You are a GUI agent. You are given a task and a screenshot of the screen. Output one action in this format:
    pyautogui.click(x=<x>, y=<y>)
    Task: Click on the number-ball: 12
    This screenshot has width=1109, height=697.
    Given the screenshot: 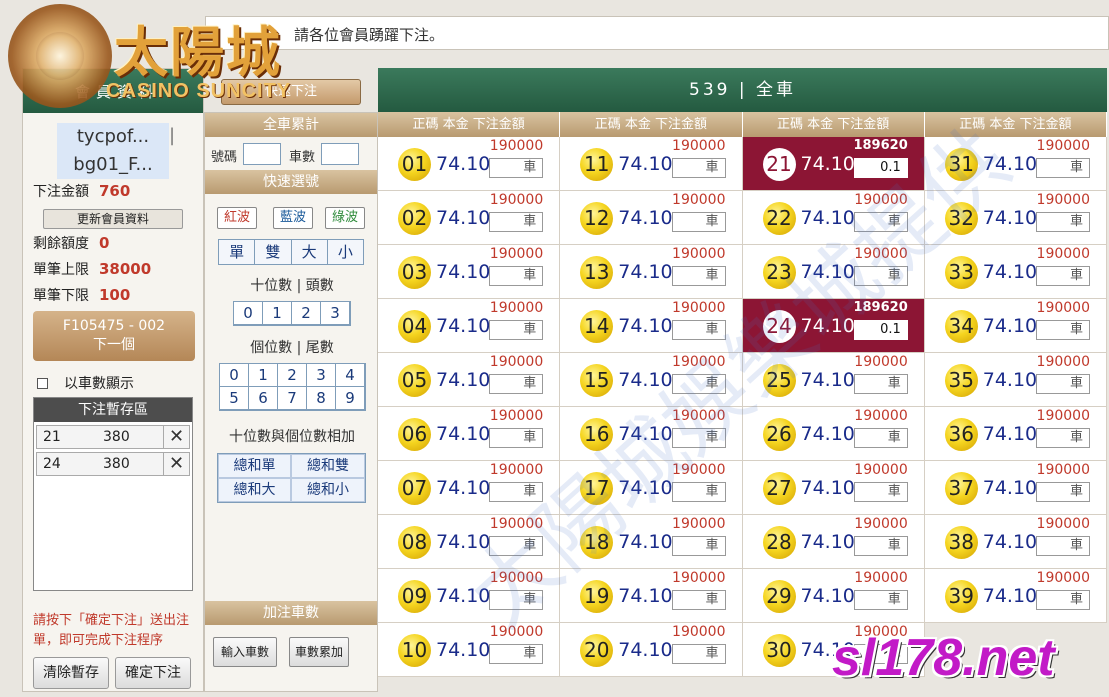 What is the action you would take?
    pyautogui.click(x=597, y=218)
    